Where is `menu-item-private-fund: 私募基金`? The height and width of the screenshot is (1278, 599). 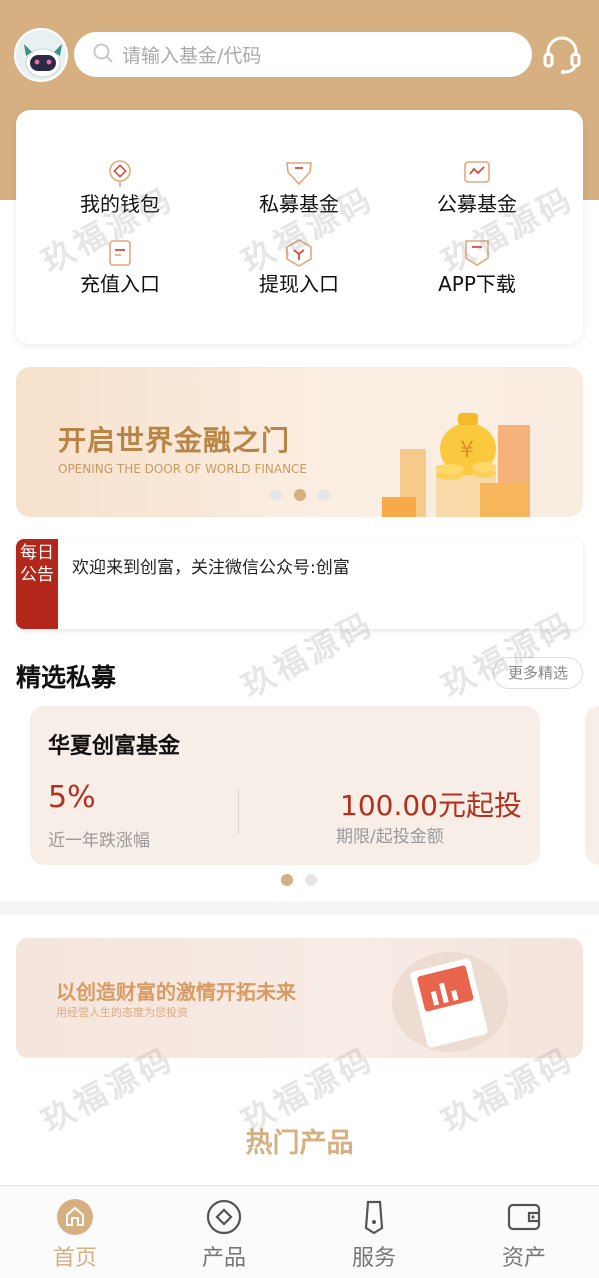 menu-item-private-fund: 私募基金 is located at coordinates (299, 187).